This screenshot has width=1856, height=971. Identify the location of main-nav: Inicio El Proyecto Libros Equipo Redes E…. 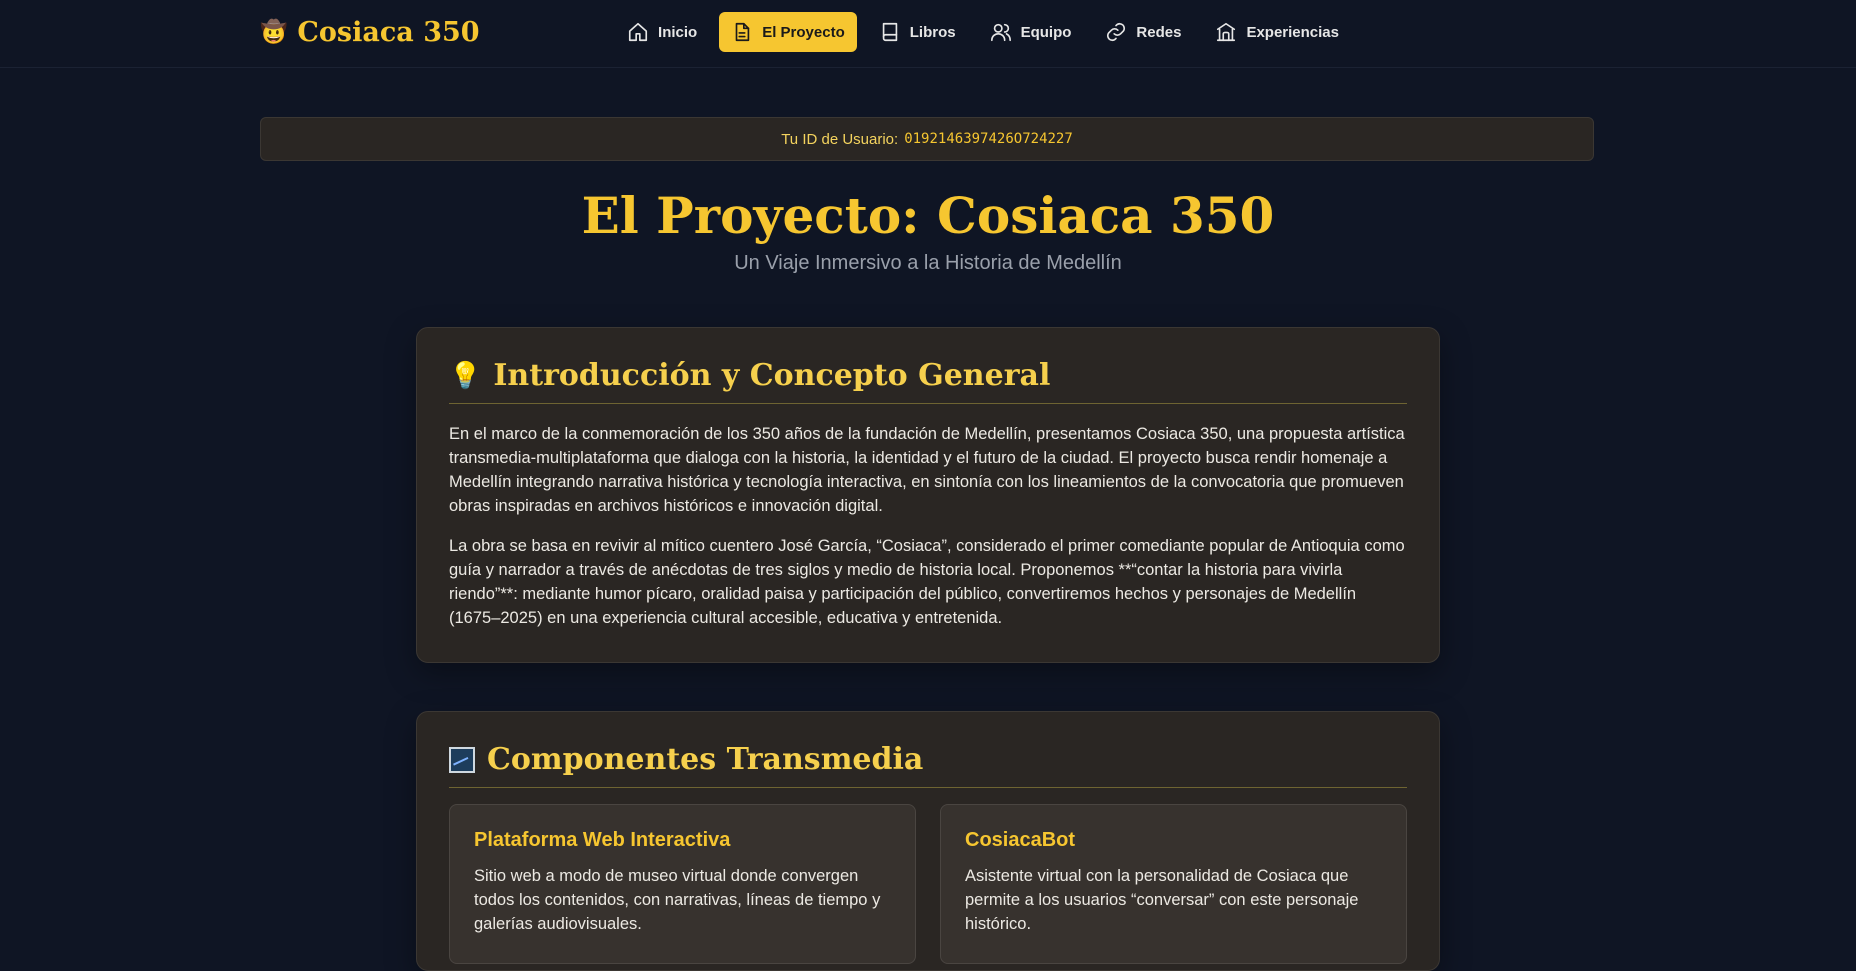
(983, 32).